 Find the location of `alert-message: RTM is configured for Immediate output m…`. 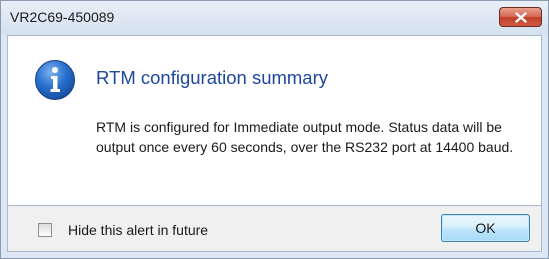

alert-message: RTM is configured for Immediate output m… is located at coordinates (305, 137).